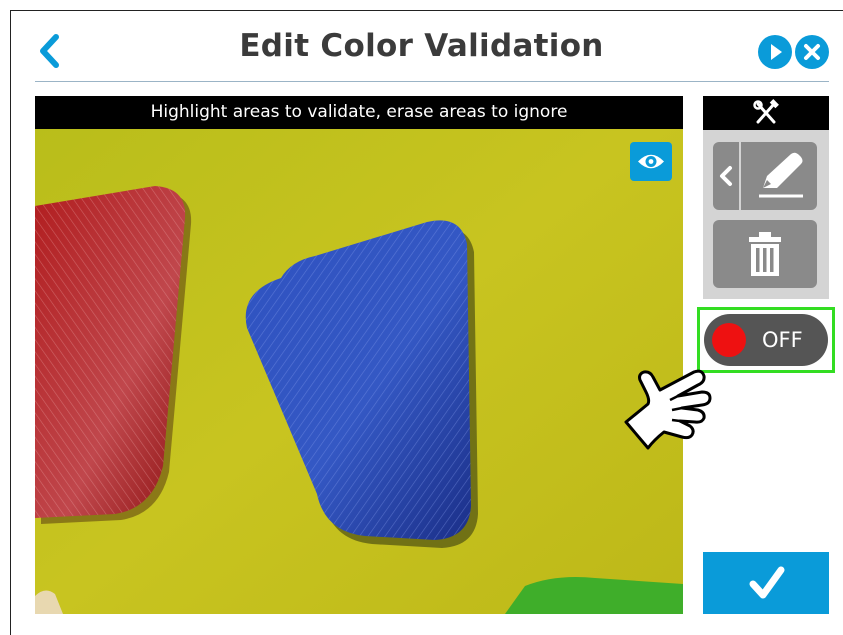 The height and width of the screenshot is (635, 843). I want to click on tools-icon, so click(766, 111).